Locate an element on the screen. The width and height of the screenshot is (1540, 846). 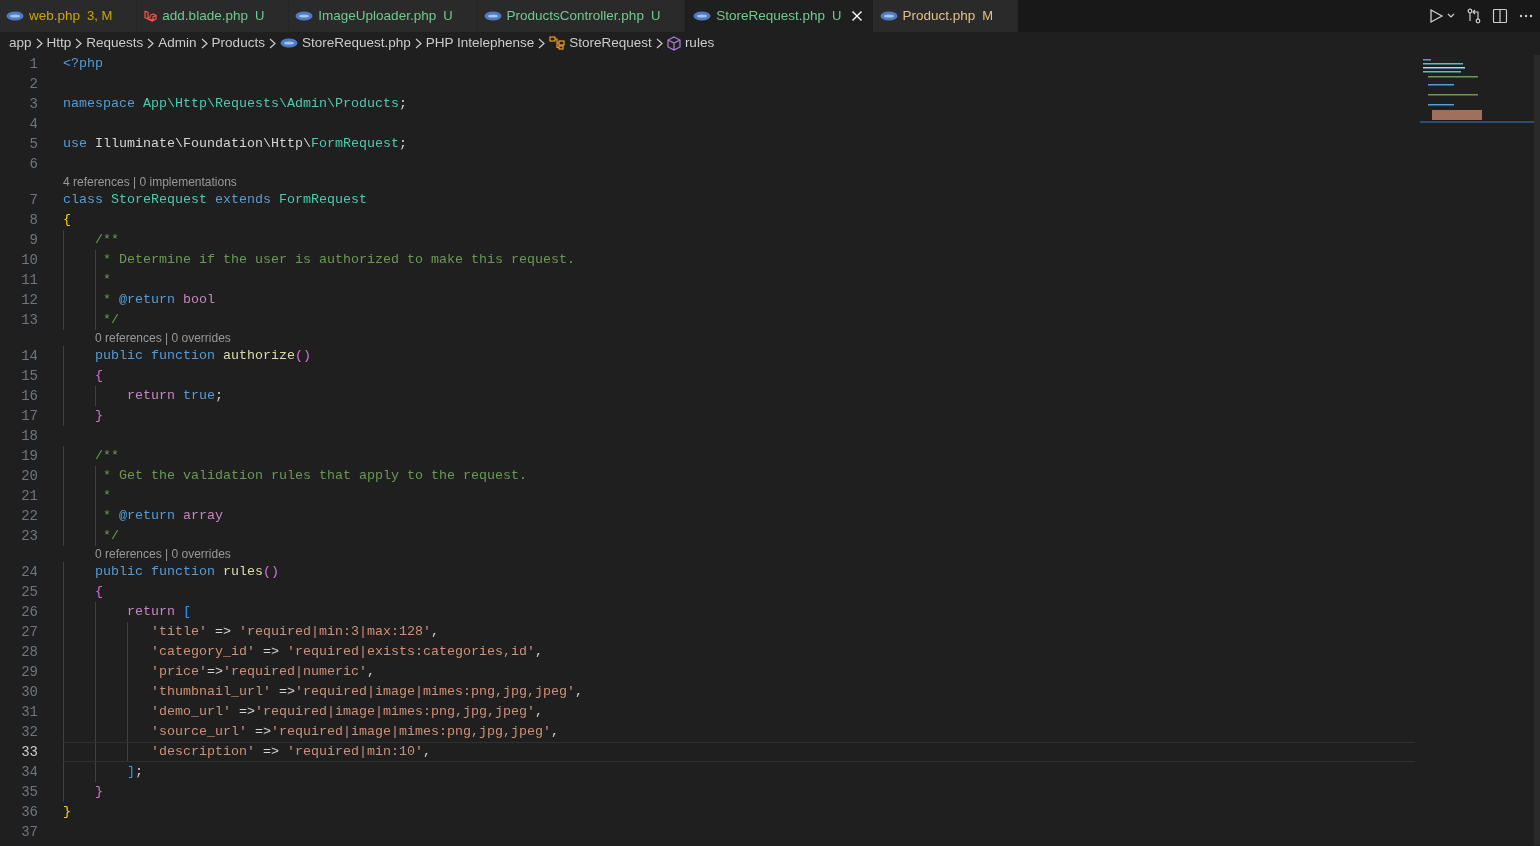
compare-changes-icon is located at coordinates (1474, 16).